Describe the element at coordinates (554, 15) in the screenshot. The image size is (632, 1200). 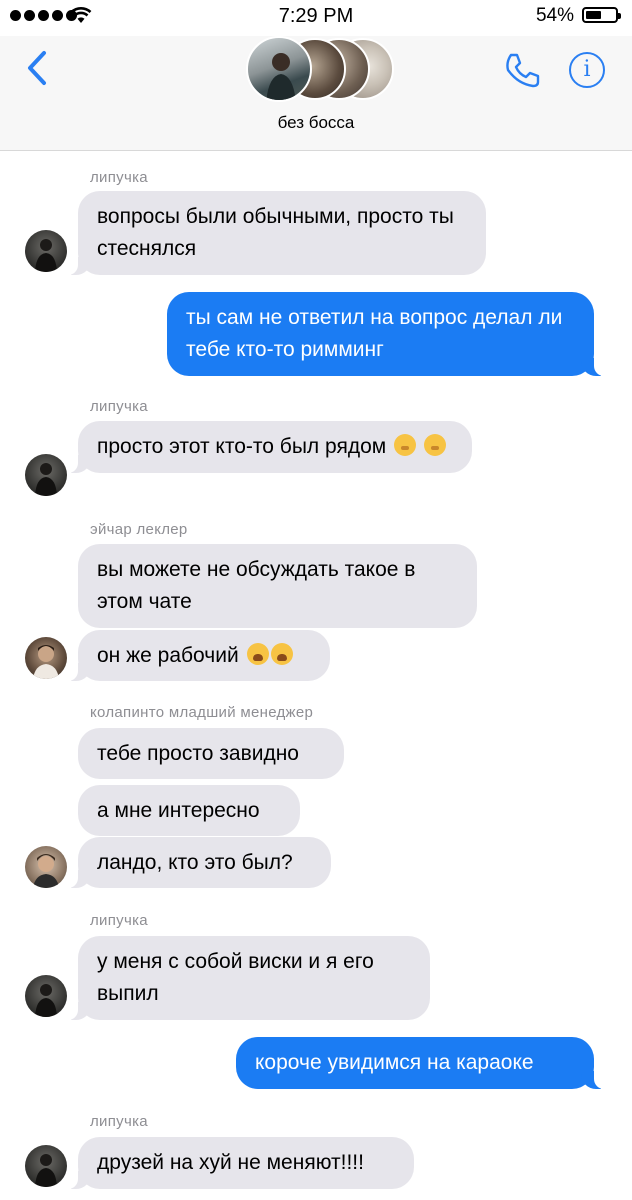
I see `battery-percent: 54%` at that location.